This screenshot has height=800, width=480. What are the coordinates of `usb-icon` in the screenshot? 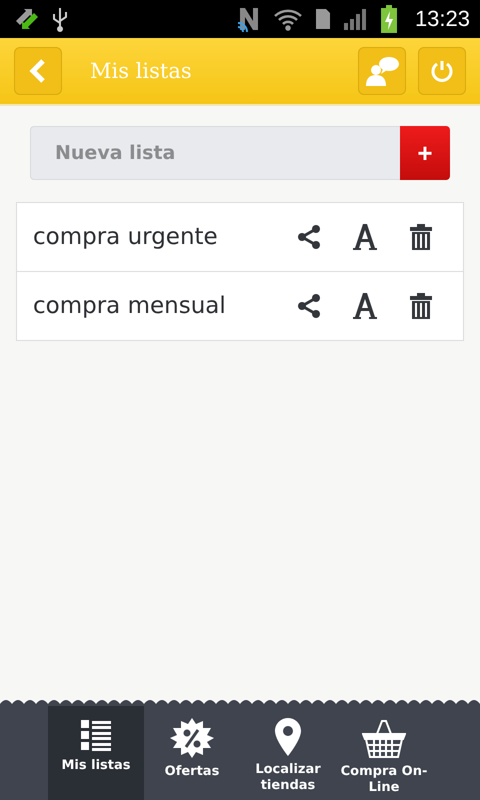 It's located at (60, 19).